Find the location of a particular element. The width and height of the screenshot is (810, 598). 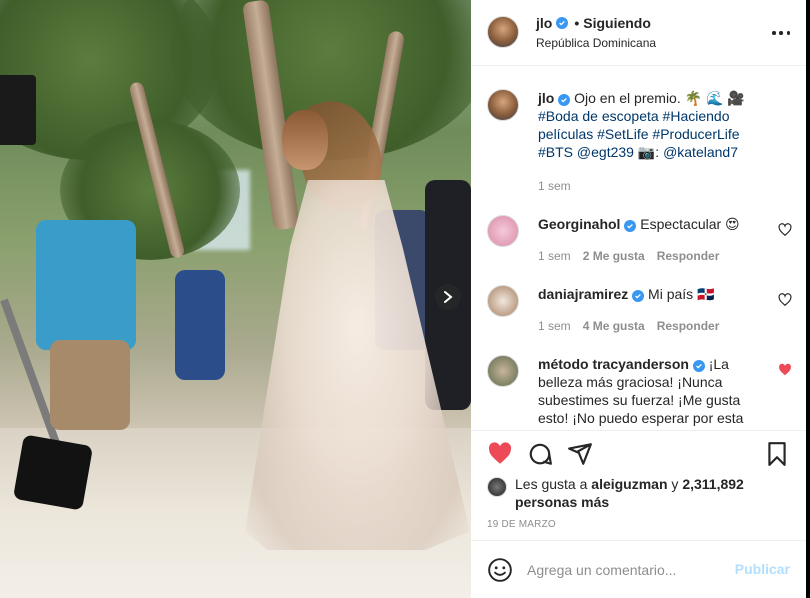

caption-mention: @egt239 is located at coordinates (605, 152).